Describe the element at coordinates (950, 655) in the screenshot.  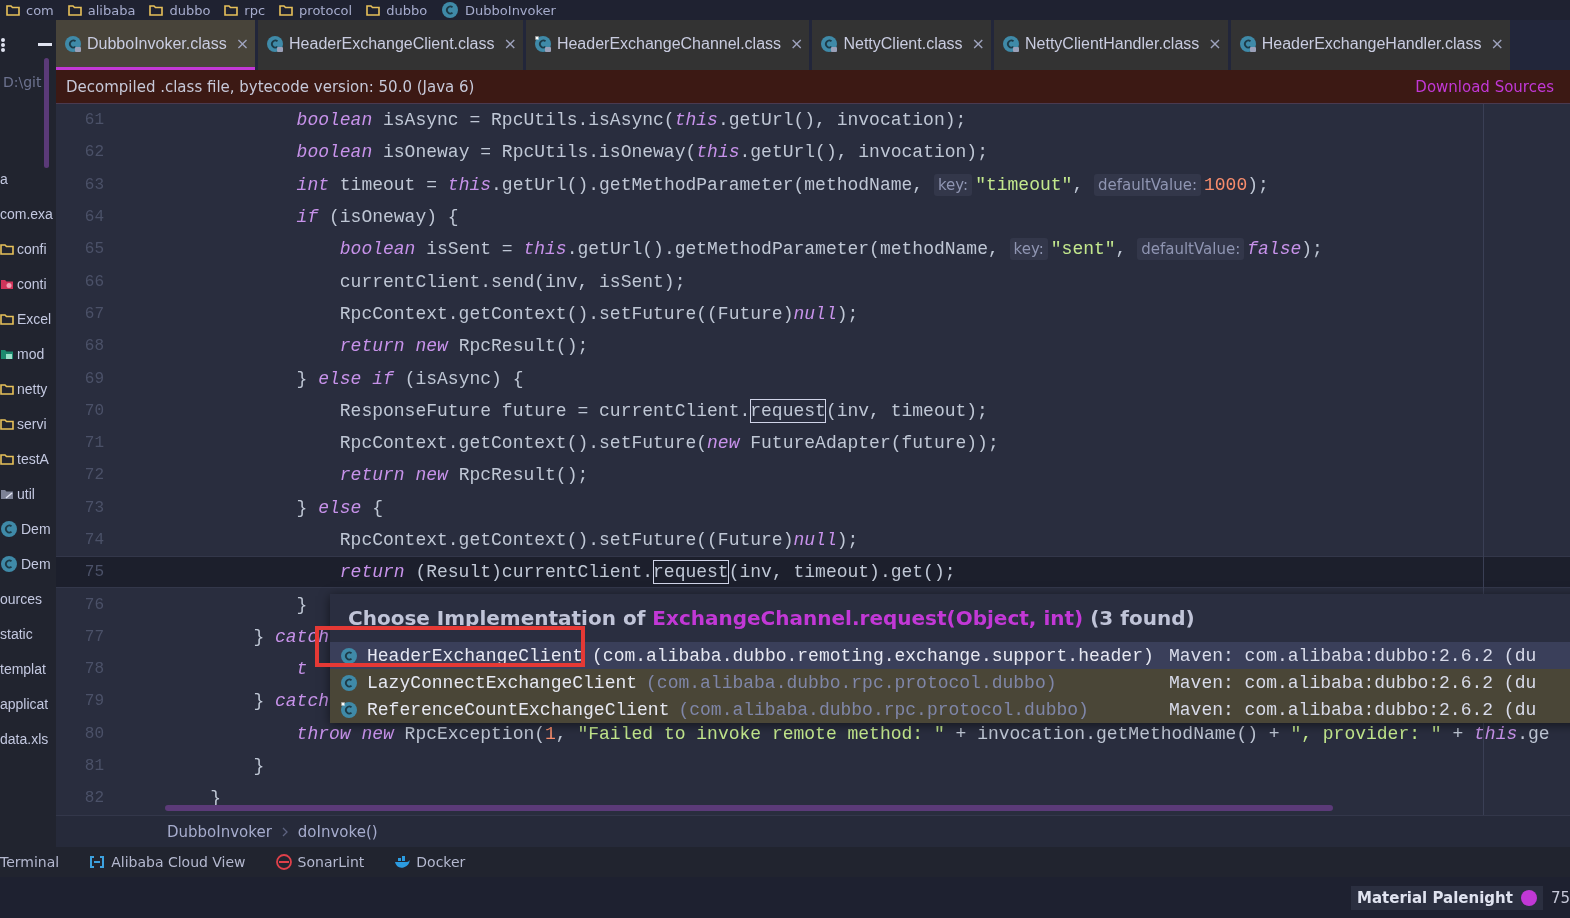
I see `implementation-item: HeaderExchangeClient (com.alibaba.dubbo.remoting.exchange.support.header) Maven: com.alibaba:dubbo:2.6.2 (du` at that location.